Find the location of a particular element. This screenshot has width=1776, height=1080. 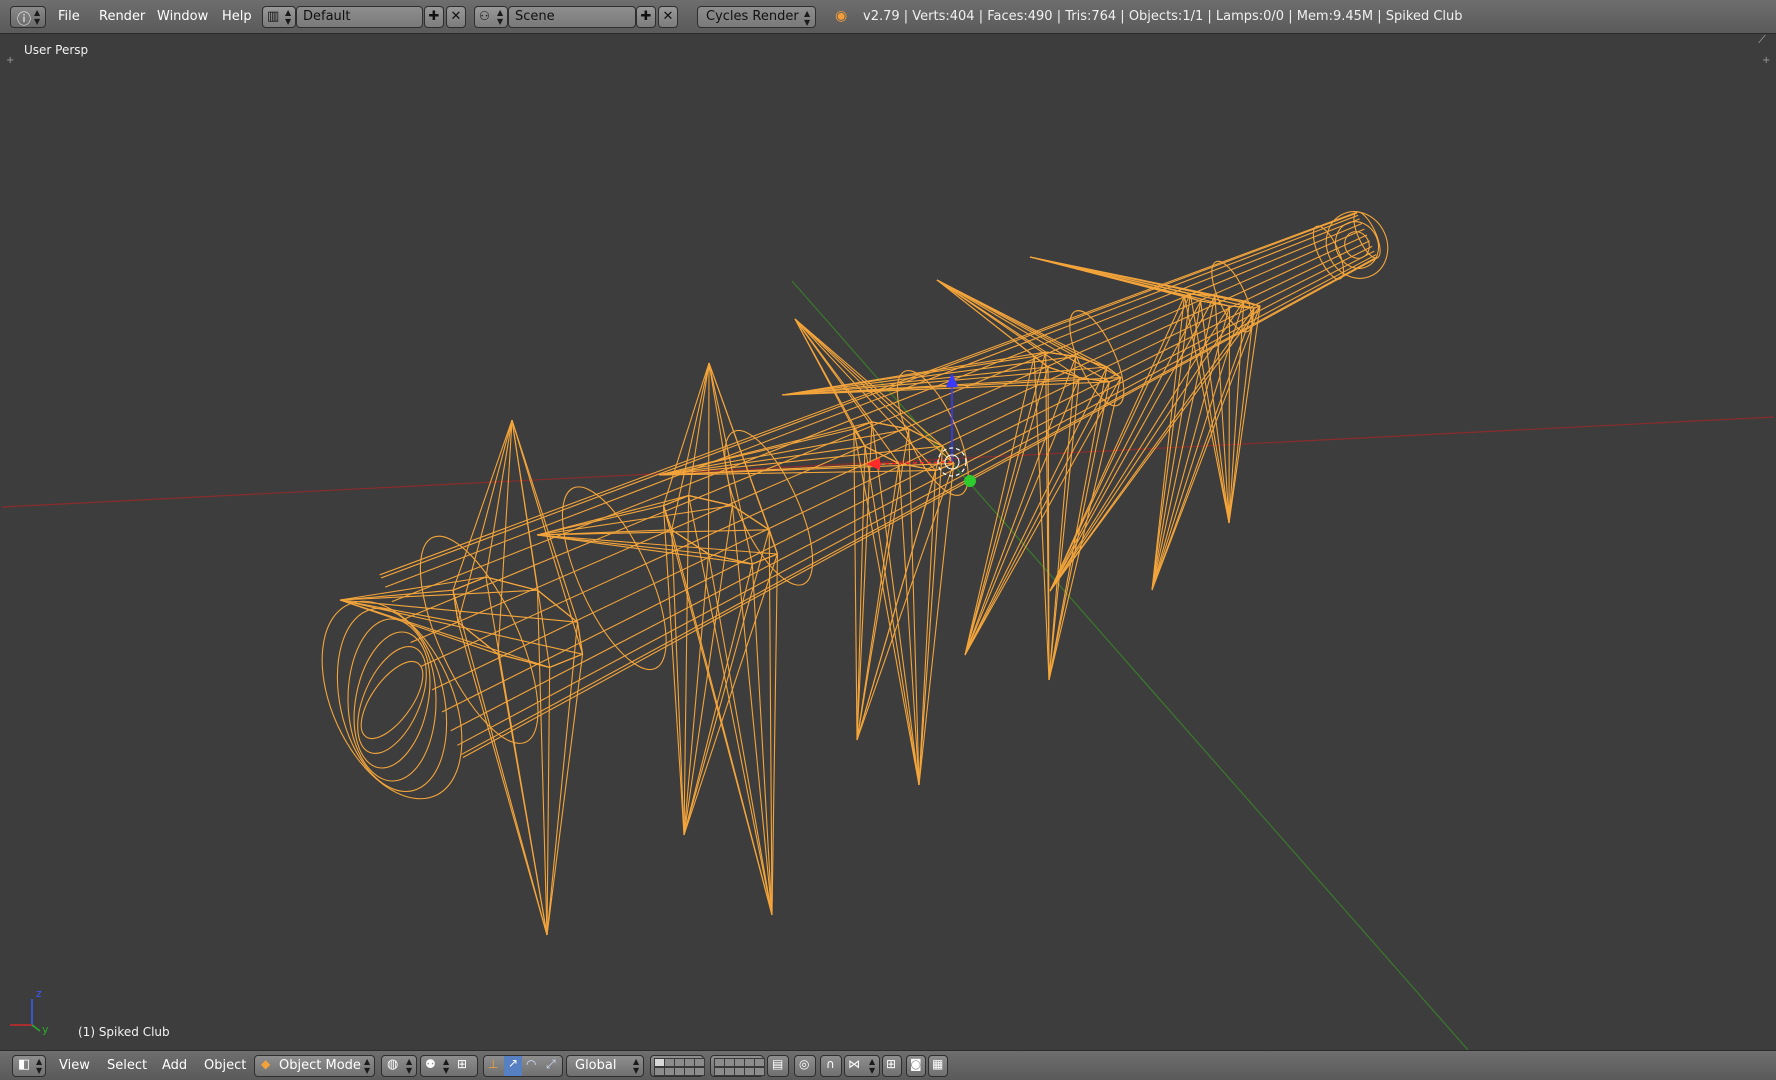

pivot-point-dropdown: ⚉ ▲ ▼ ⊞ is located at coordinates (449, 1066).